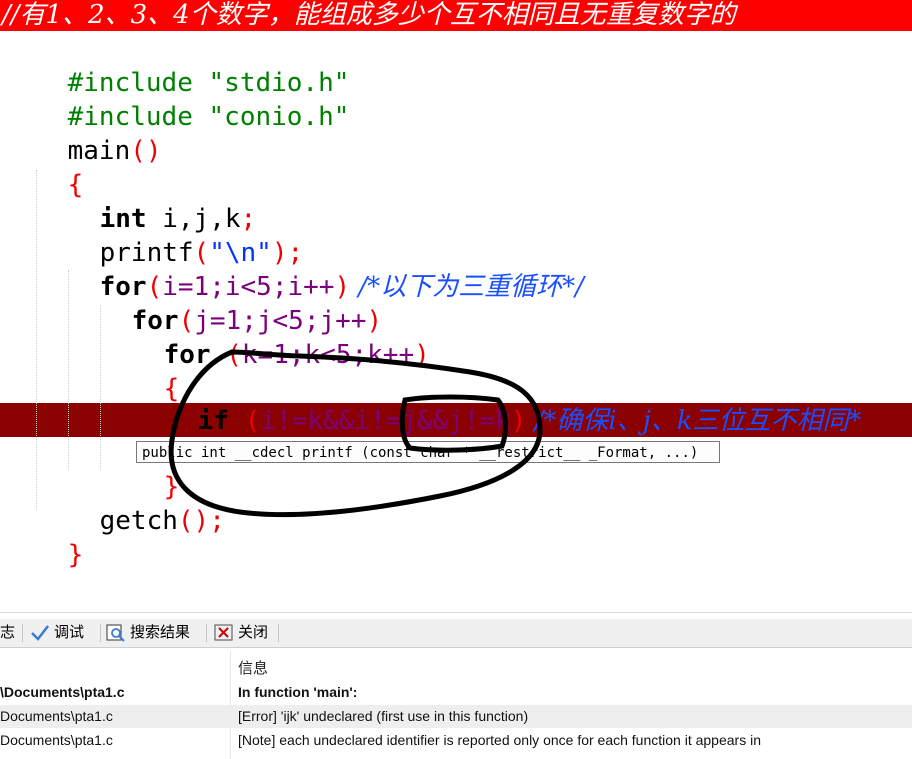  What do you see at coordinates (328, 355) in the screenshot?
I see `loop-header: k=1;k<5;k++` at bounding box center [328, 355].